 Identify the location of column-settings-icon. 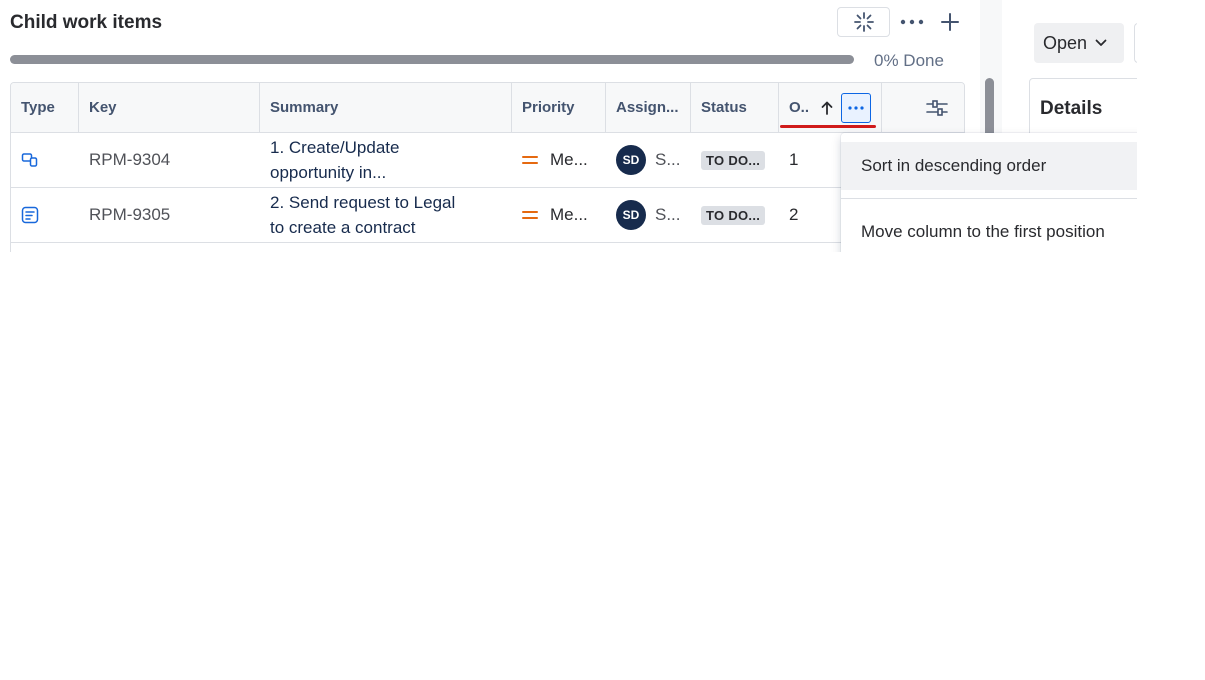
(937, 108).